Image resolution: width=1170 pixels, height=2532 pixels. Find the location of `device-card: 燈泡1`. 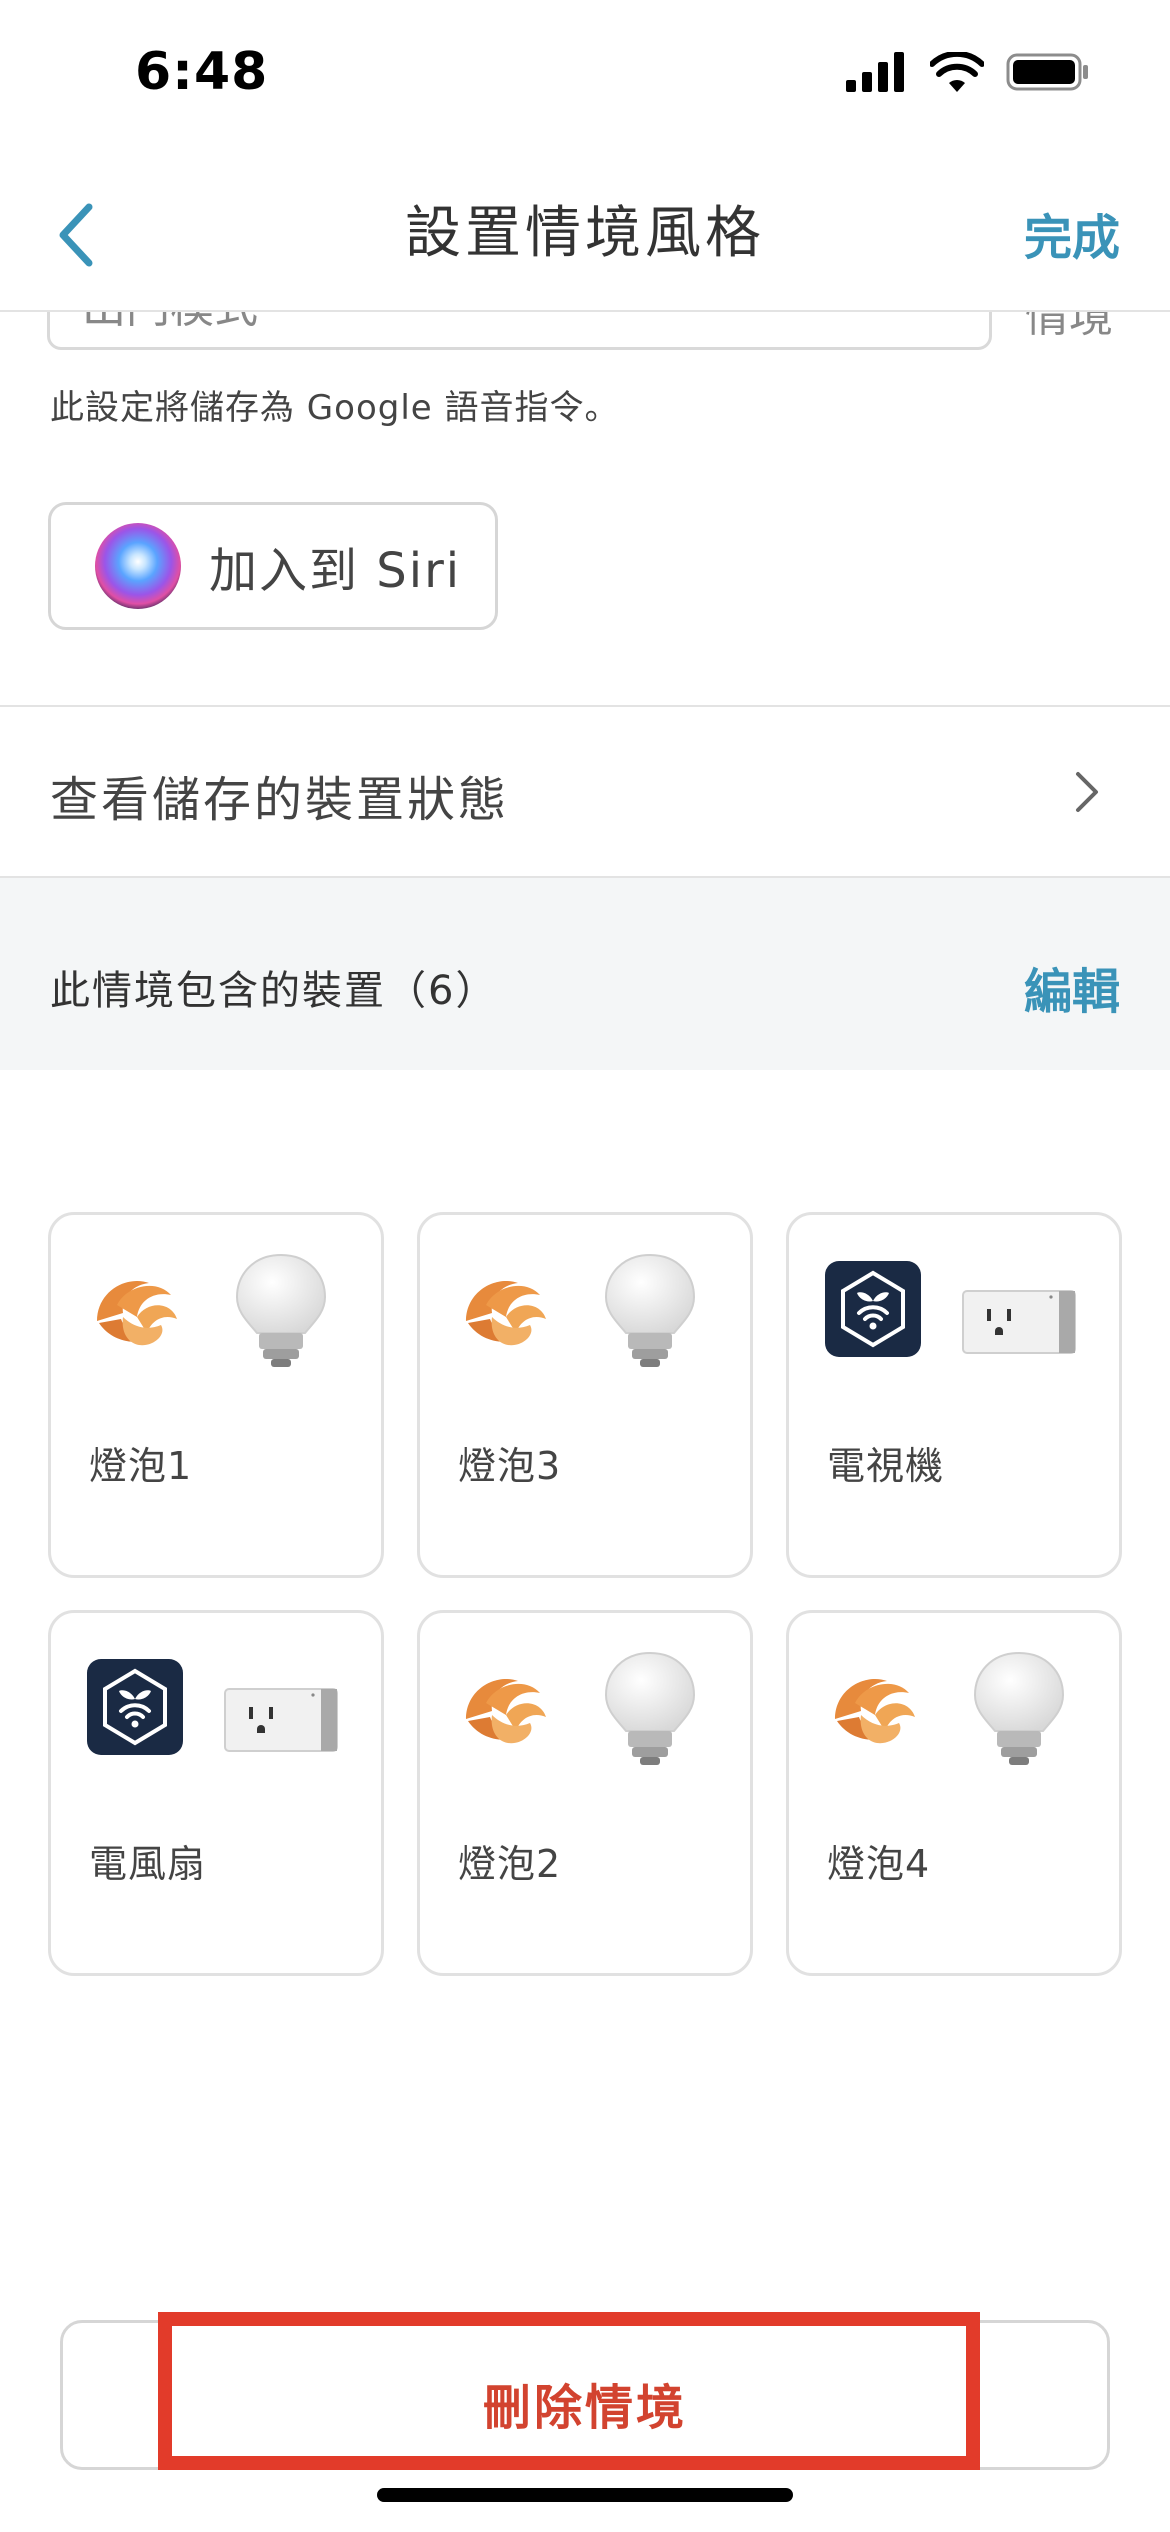

device-card: 燈泡1 is located at coordinates (216, 1395).